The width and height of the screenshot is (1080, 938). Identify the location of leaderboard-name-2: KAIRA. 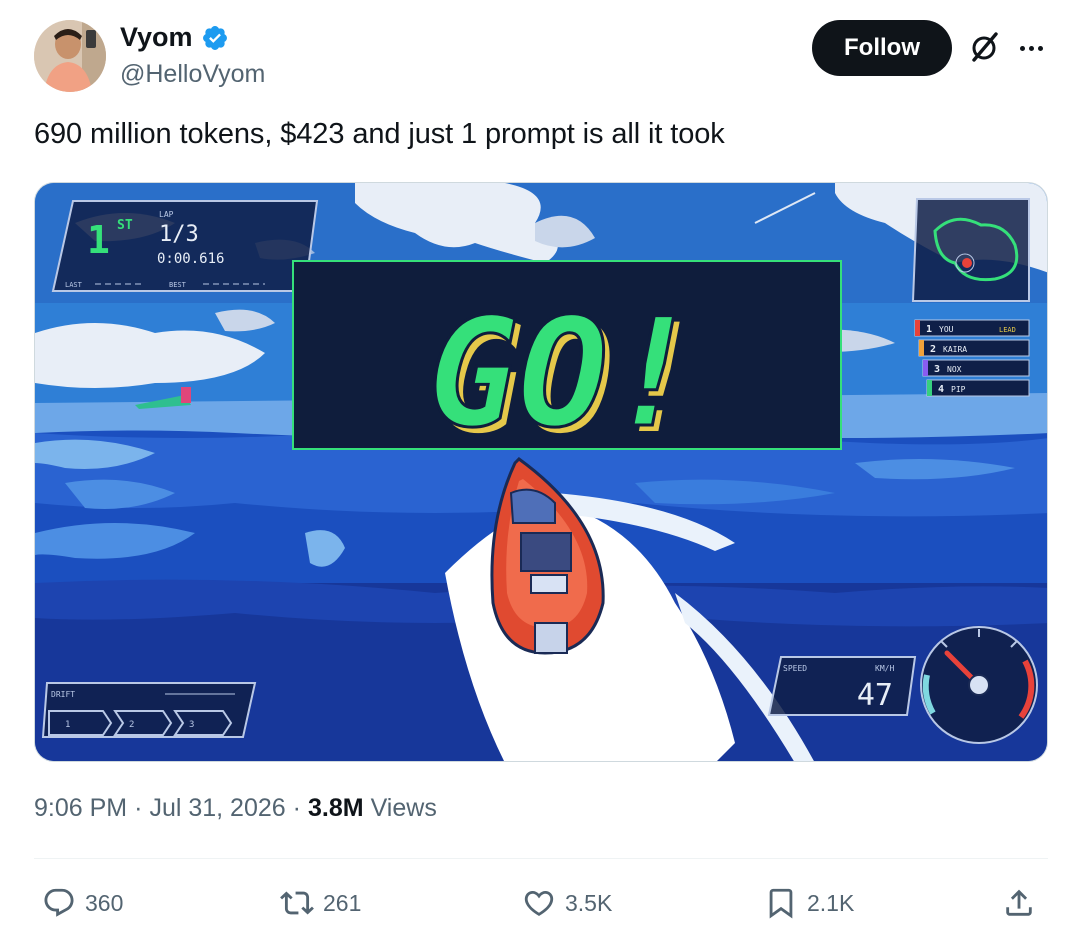
(955, 349).